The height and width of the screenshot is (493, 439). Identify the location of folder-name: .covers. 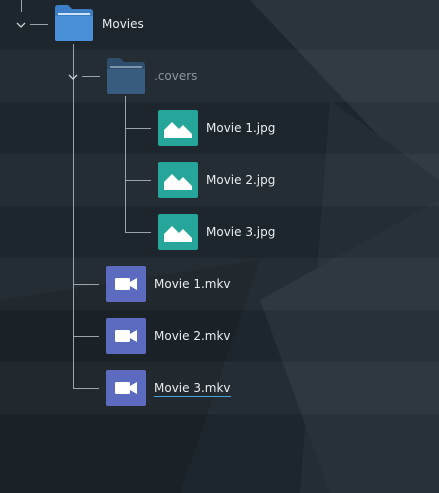
(175, 76).